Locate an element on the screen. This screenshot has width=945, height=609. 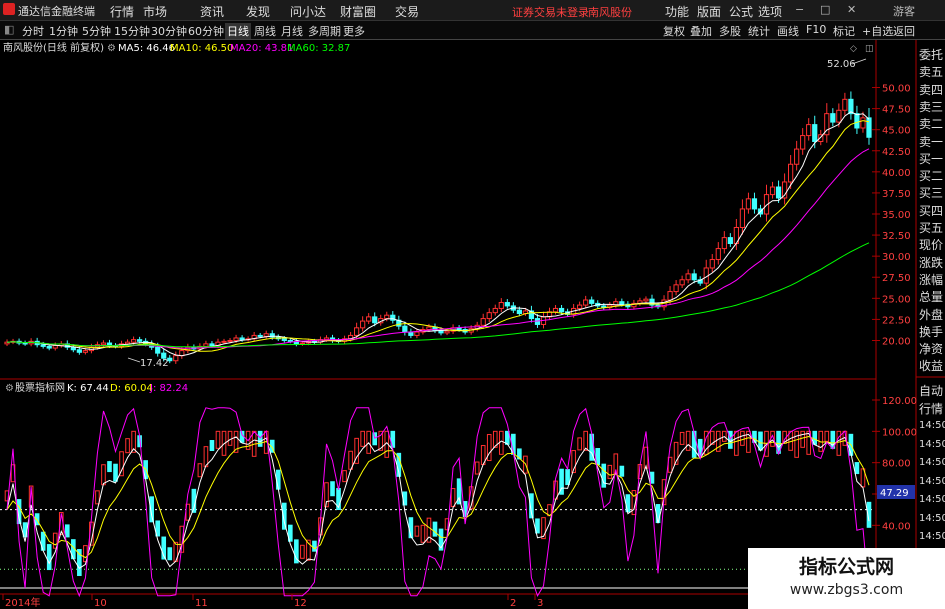
ma-settings-icon: ⚙ is located at coordinates (111, 48).